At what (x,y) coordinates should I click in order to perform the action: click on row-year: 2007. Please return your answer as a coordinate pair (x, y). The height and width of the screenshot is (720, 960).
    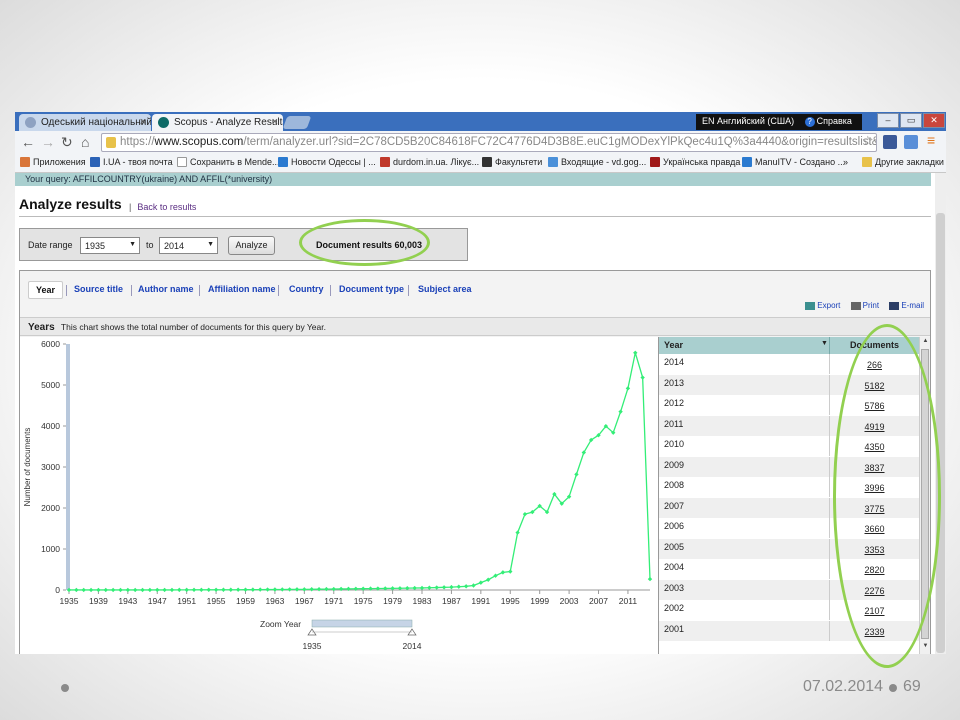
    Looking at the image, I should click on (674, 505).